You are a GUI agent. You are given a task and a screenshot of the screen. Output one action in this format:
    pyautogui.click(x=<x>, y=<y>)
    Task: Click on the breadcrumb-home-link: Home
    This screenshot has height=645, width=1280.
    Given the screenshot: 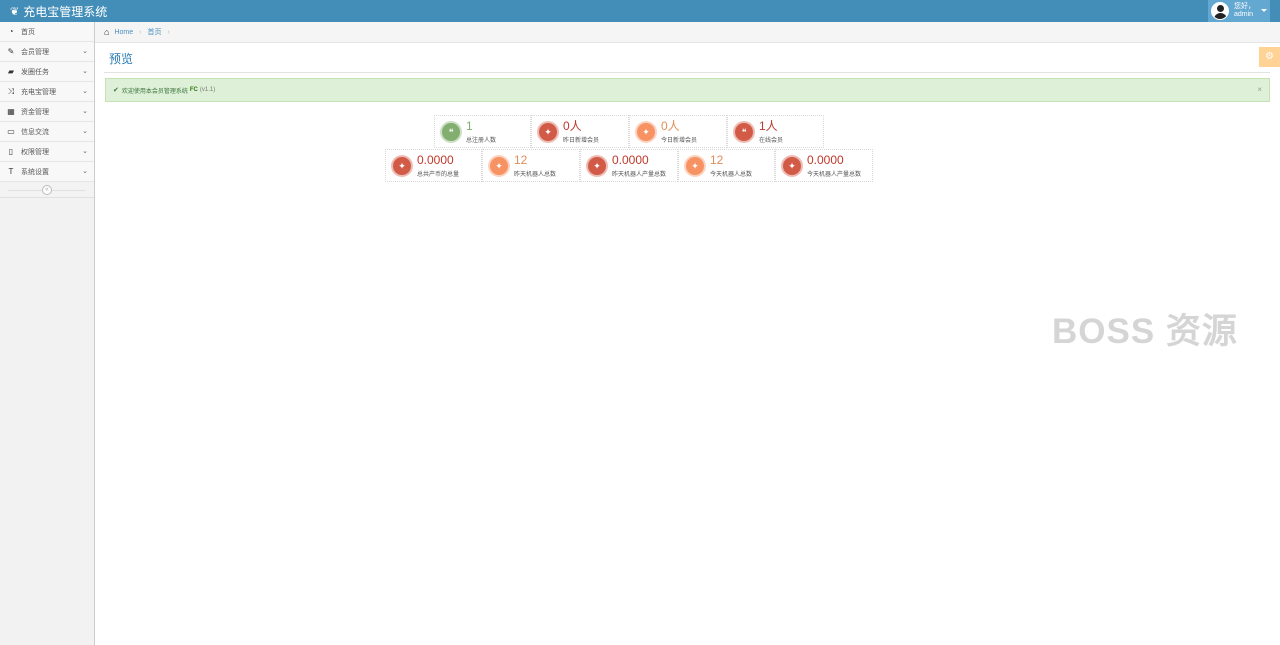 What is the action you would take?
    pyautogui.click(x=123, y=32)
    